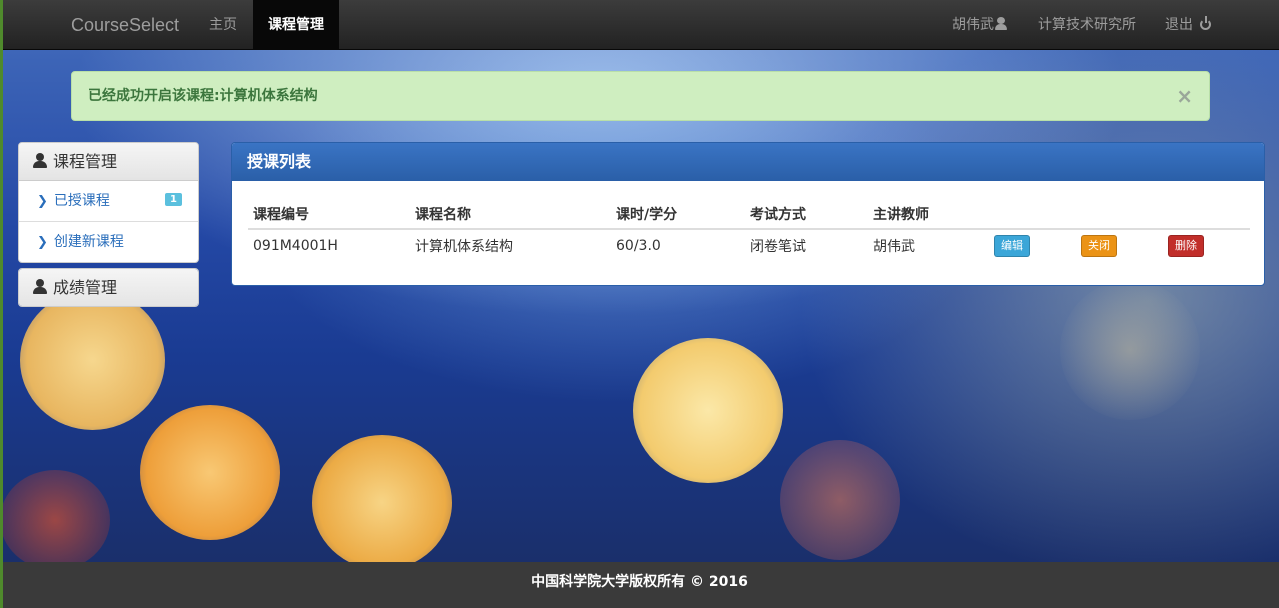 This screenshot has width=1279, height=608. Describe the element at coordinates (1206, 245) in the screenshot. I see `delete-cell: 删除` at that location.